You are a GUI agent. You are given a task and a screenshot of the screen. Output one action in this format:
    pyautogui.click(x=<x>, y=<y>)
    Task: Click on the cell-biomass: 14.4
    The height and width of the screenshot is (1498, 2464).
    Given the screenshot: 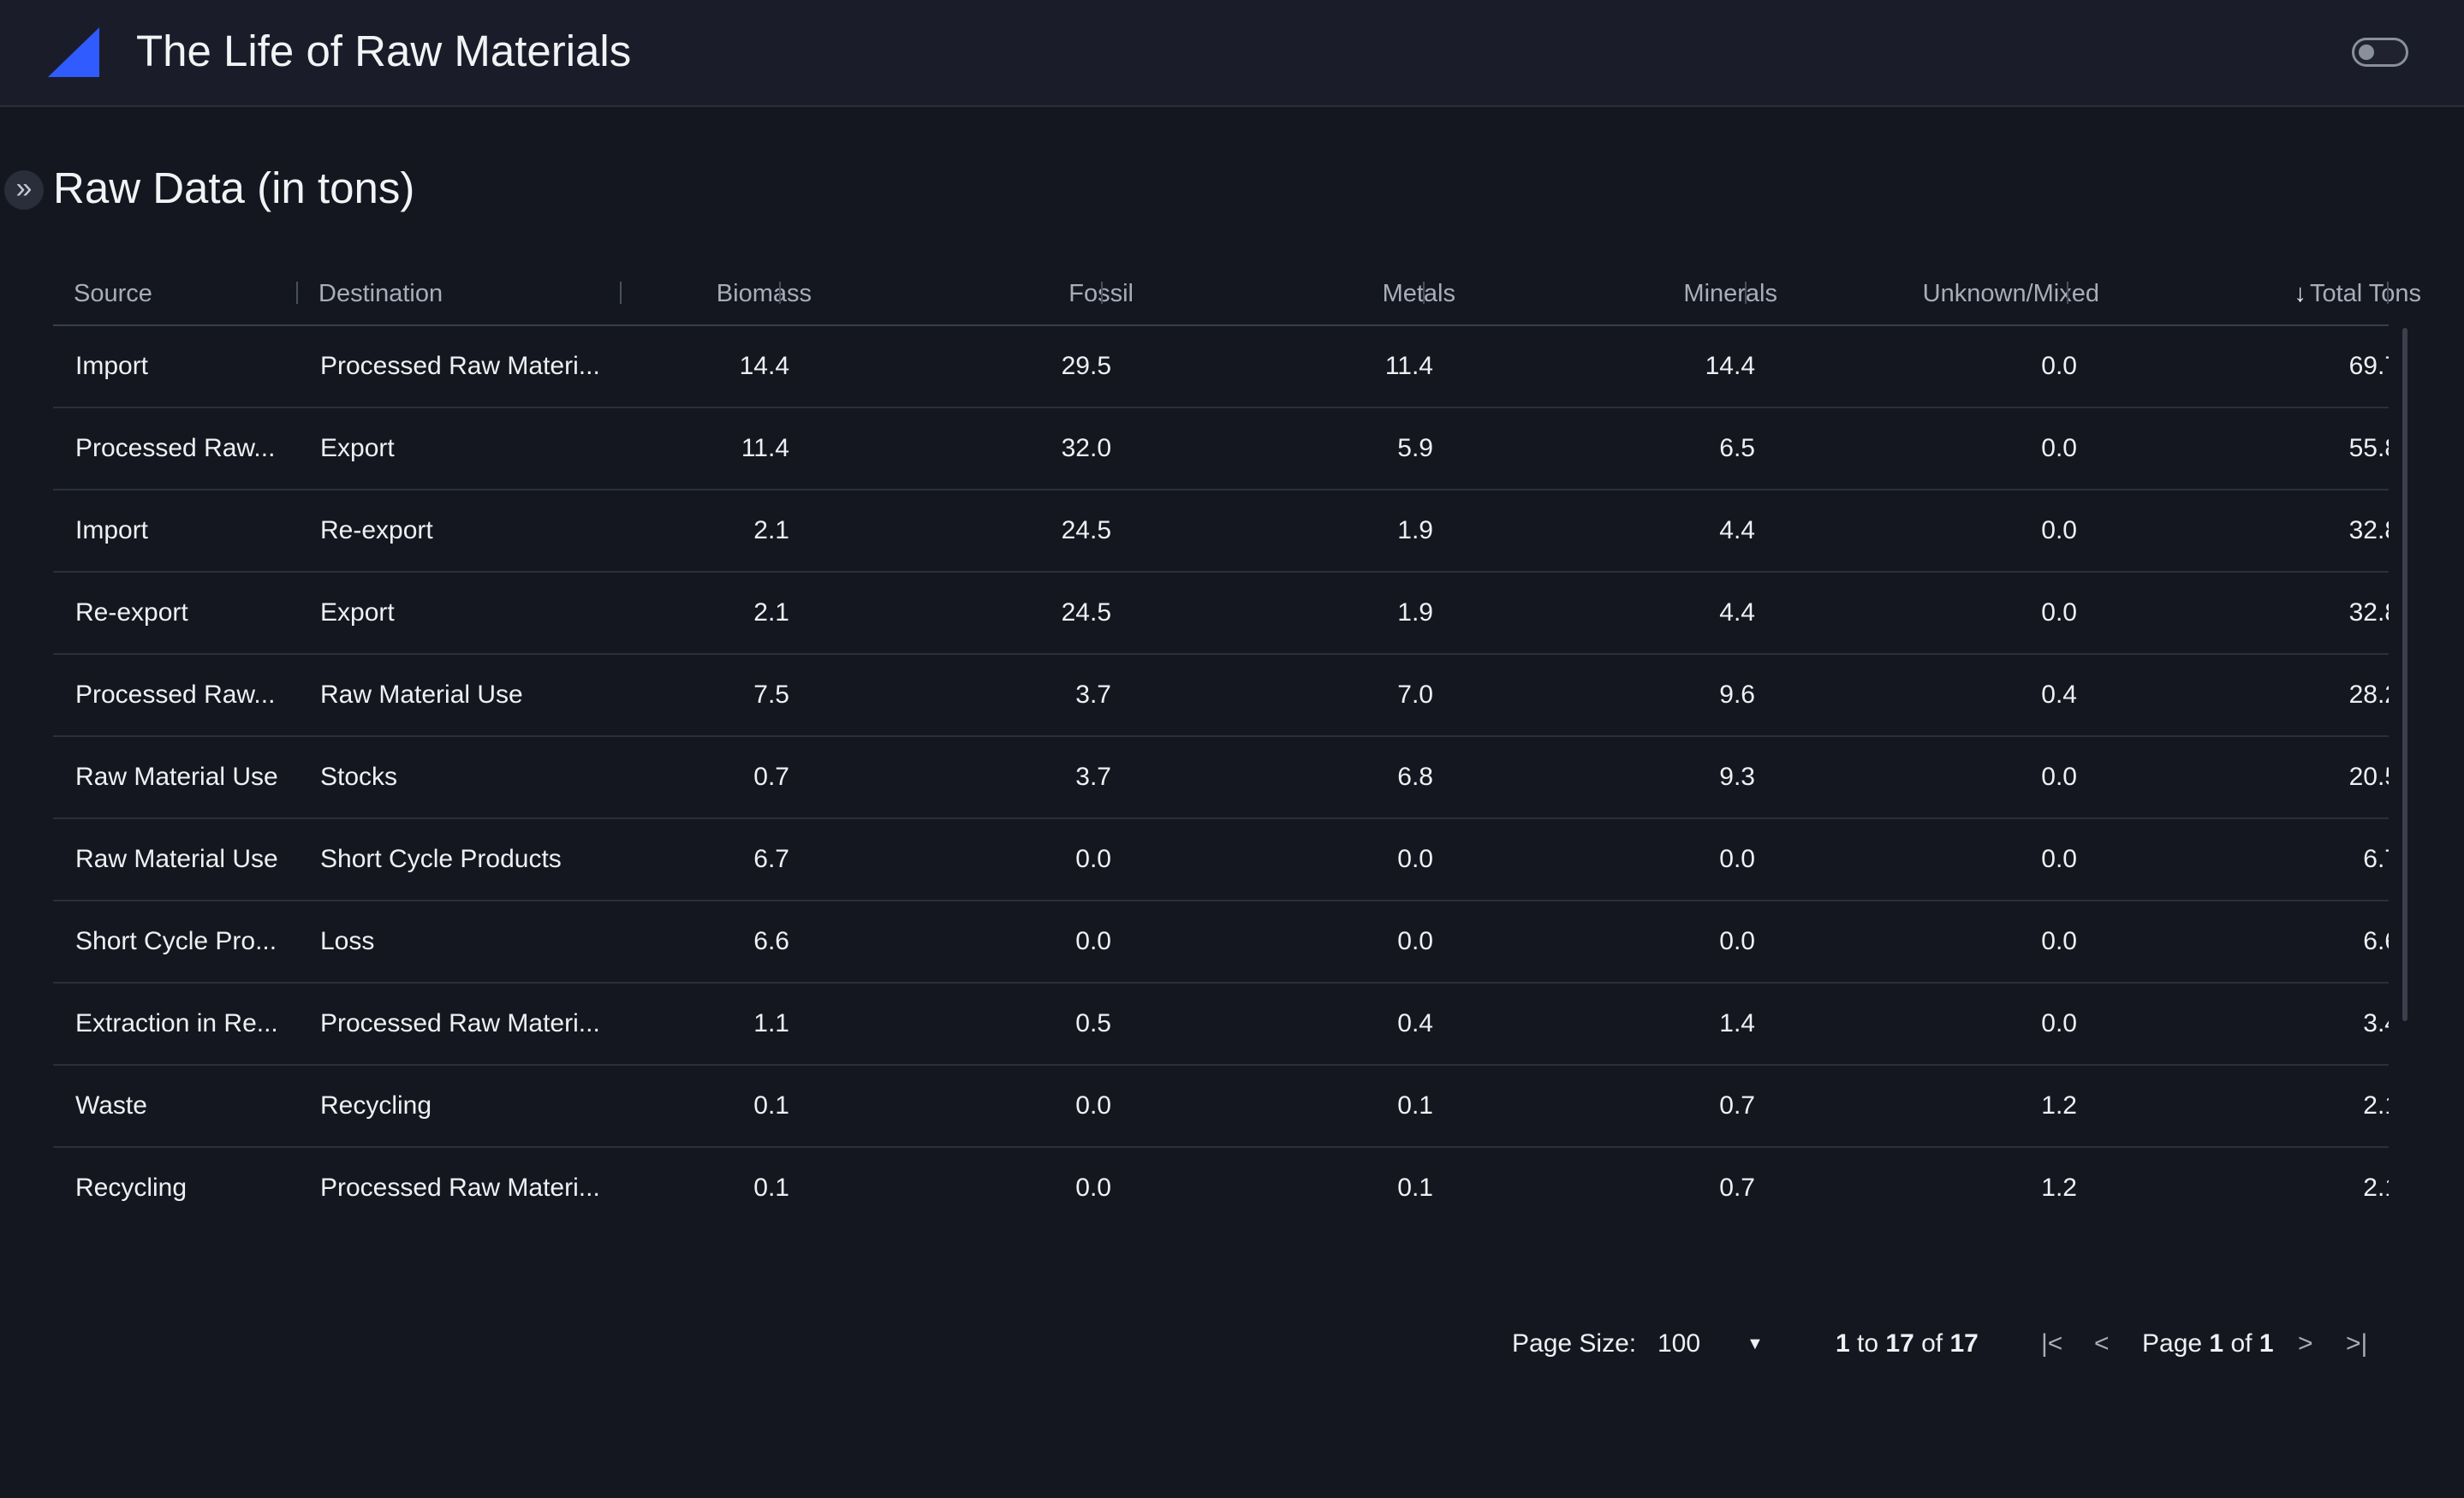 What is the action you would take?
    pyautogui.click(x=764, y=366)
    